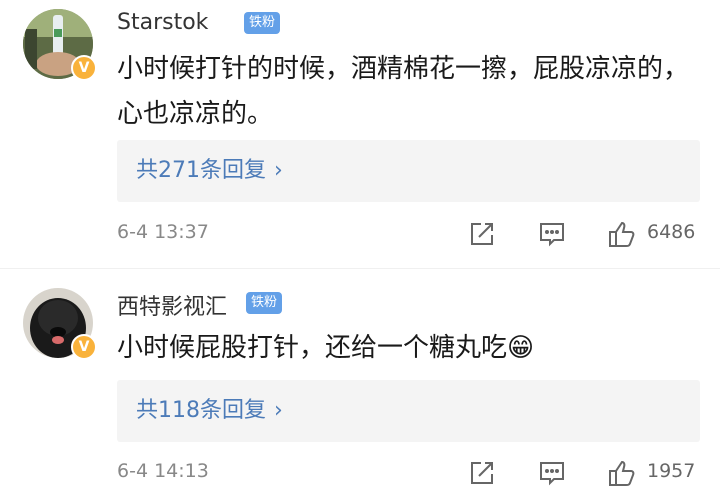  Describe the element at coordinates (408, 171) in the screenshot. I see `view-replies-button: 共271条回复 ›` at that location.